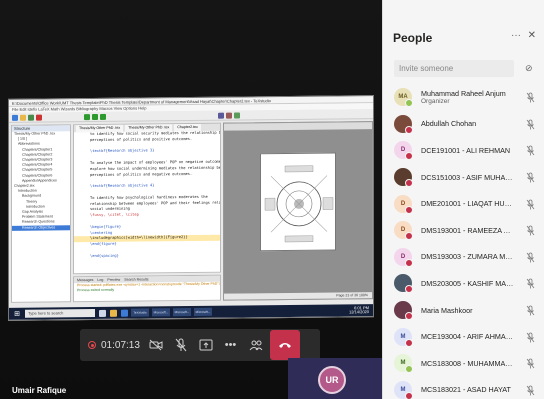 This screenshot has width=544, height=399. I want to click on participant-row: D DMS193003 - ZUMARA MUNIR, so click(463, 257).